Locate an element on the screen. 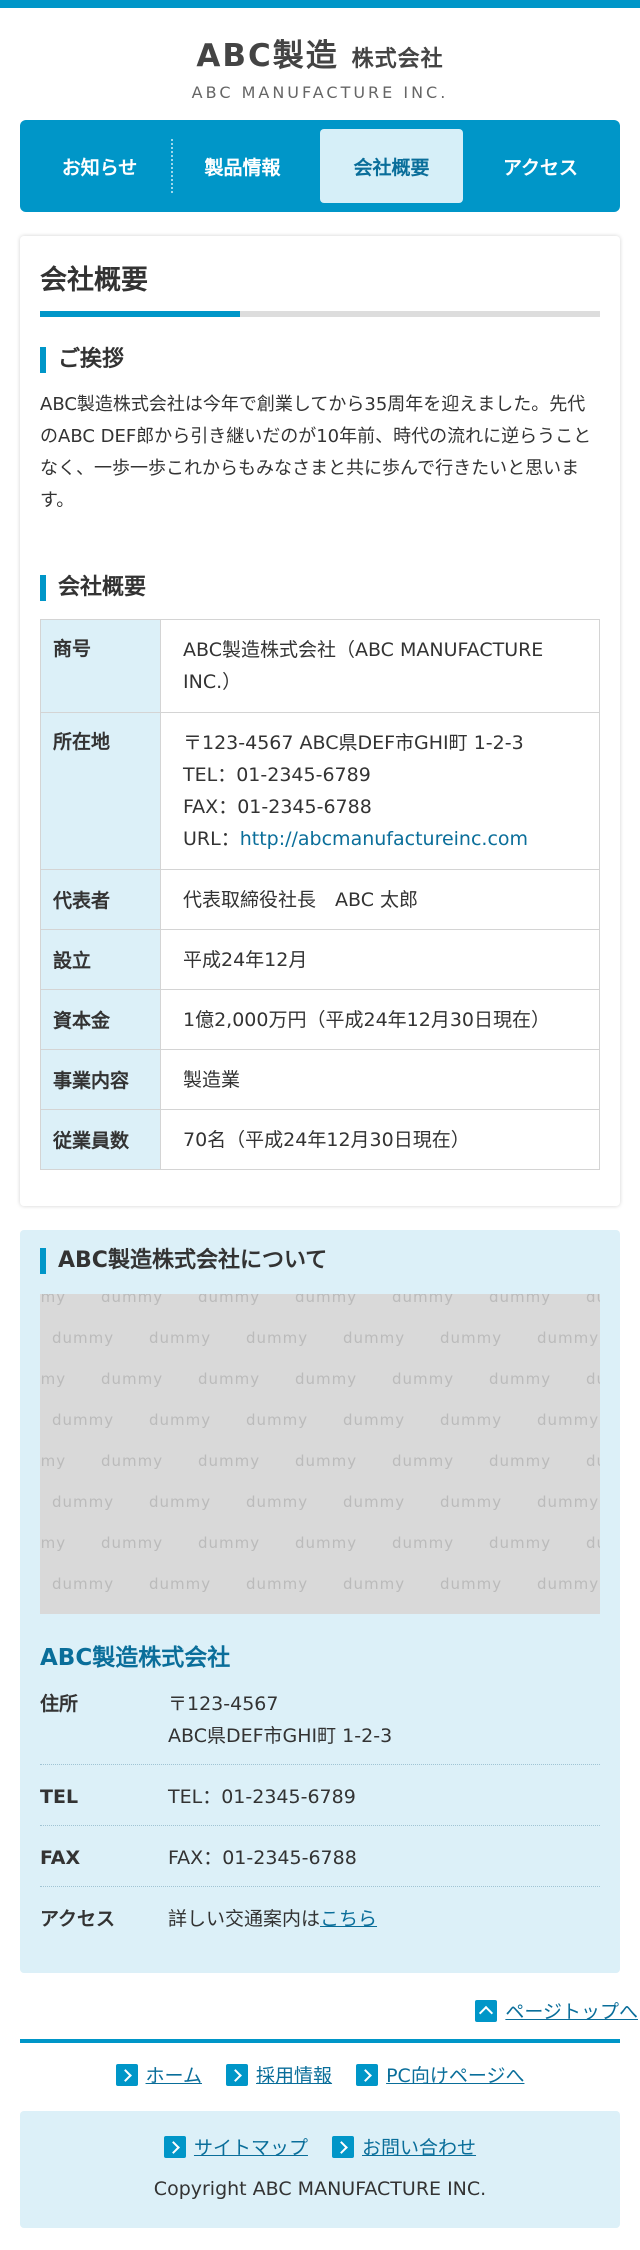  global-nav: お知らせ 製品情報 会社概要 アクセス is located at coordinates (320, 166).